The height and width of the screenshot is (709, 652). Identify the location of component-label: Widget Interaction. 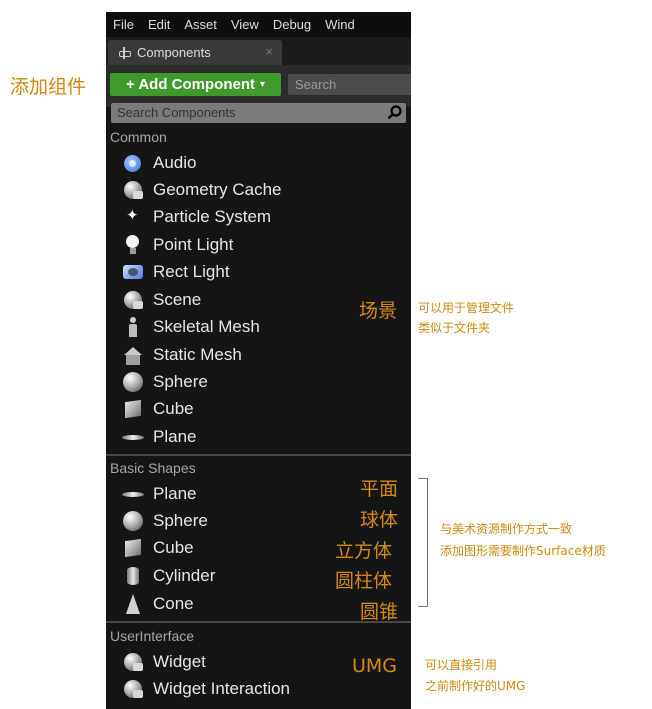
(222, 688).